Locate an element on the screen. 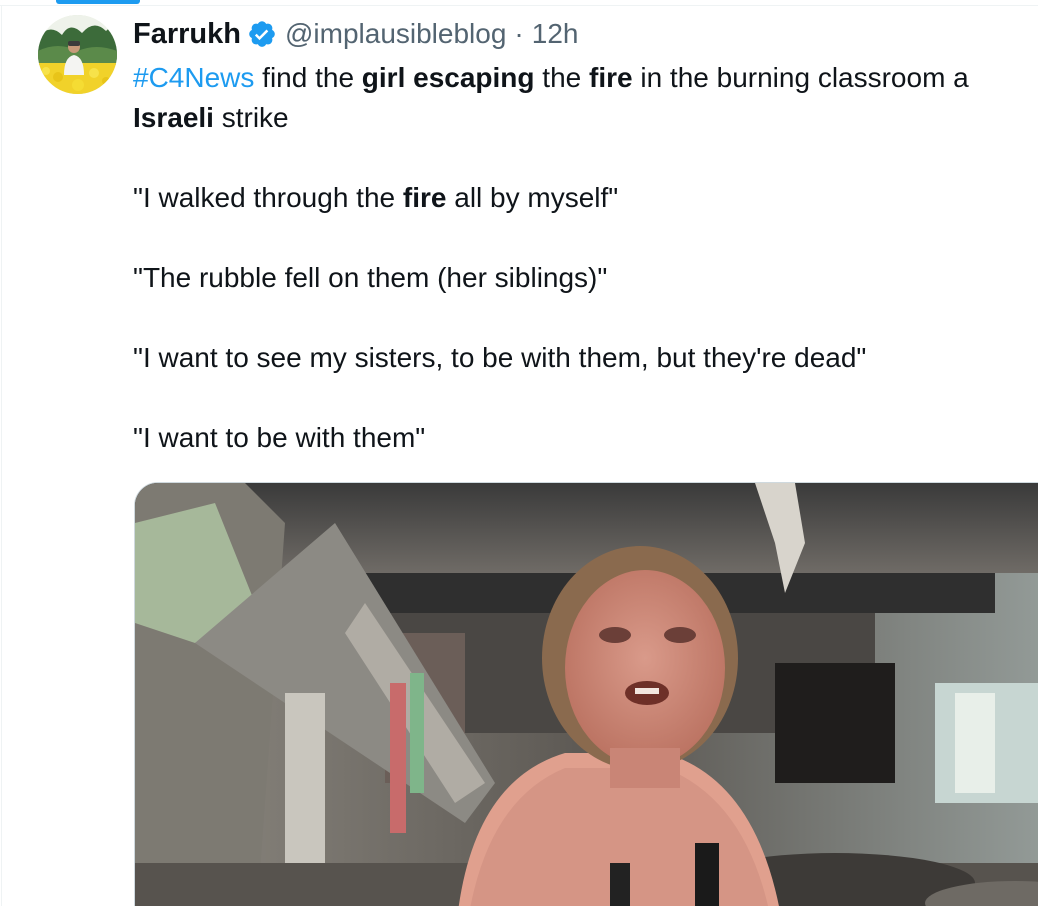  text-segment: strike is located at coordinates (251, 117).